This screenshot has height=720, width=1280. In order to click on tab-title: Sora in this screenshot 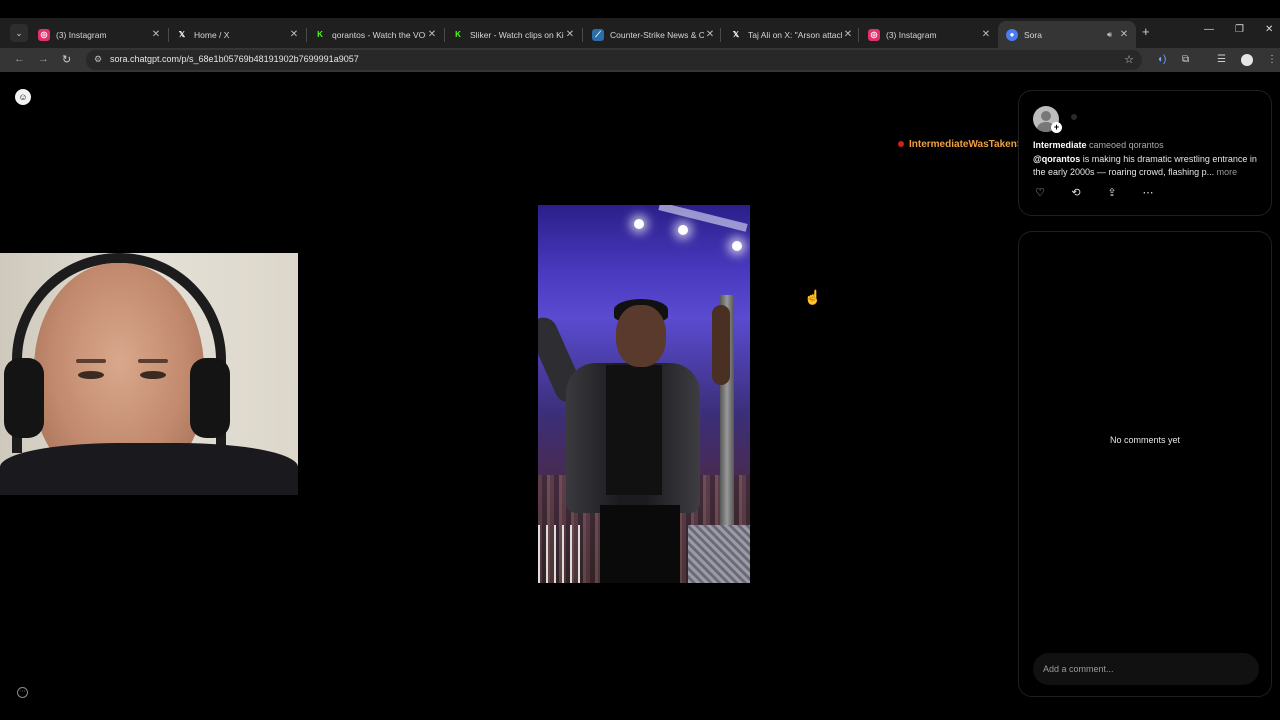, I will do `click(1033, 34)`.